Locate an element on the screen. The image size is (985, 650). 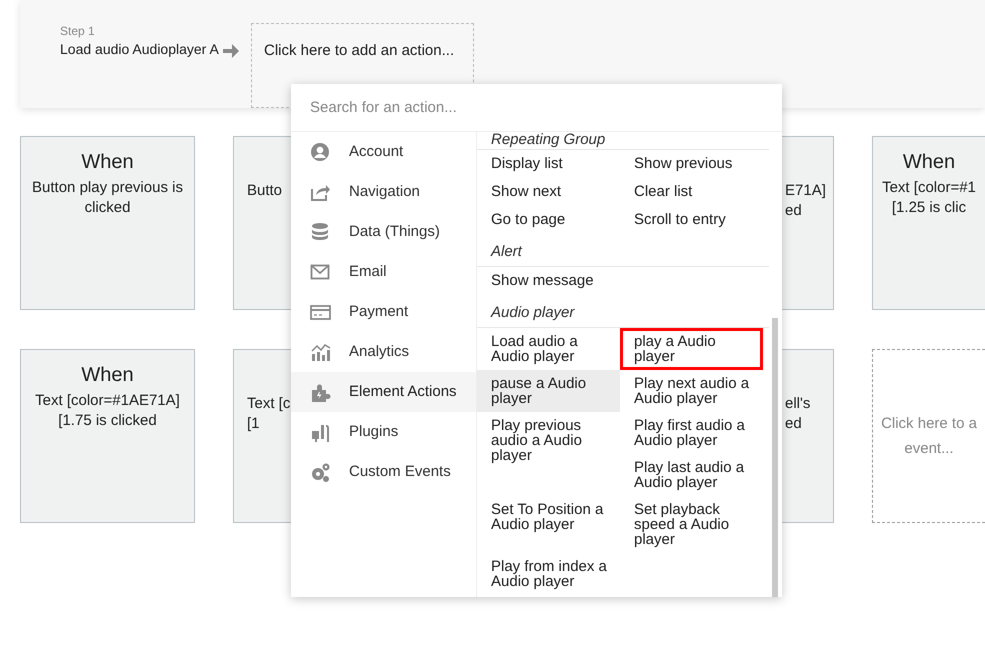
card-description: Button play previous is clicked is located at coordinates (107, 198).